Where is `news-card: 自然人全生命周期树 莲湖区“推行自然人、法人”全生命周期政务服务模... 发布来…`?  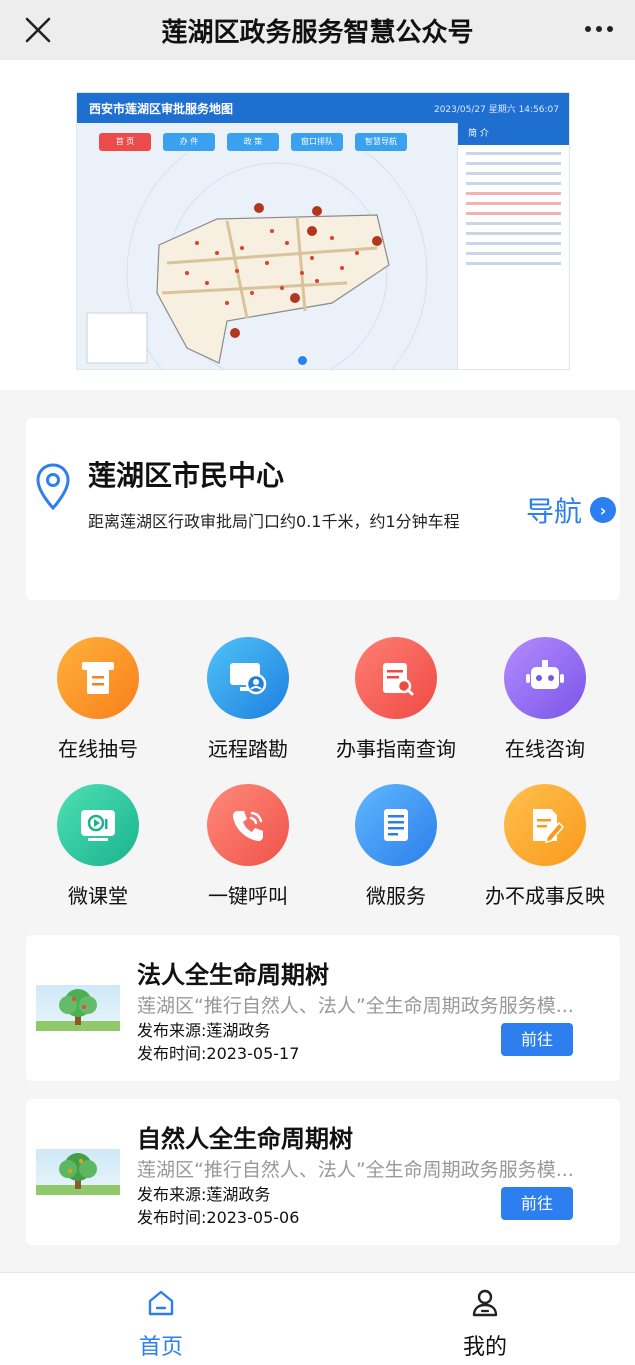 news-card: 自然人全生命周期树 莲湖区“推行自然人、法人”全生命周期政务服务模... 发布来… is located at coordinates (323, 1172).